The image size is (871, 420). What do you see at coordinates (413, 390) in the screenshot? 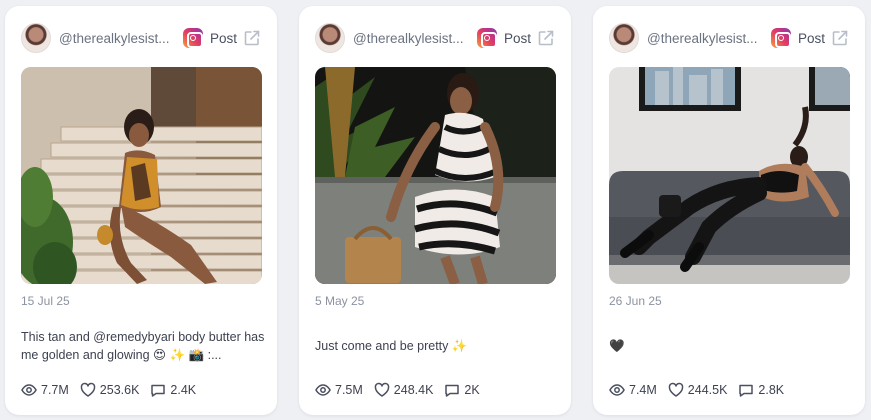
I see `likes-count: 248.4K` at bounding box center [413, 390].